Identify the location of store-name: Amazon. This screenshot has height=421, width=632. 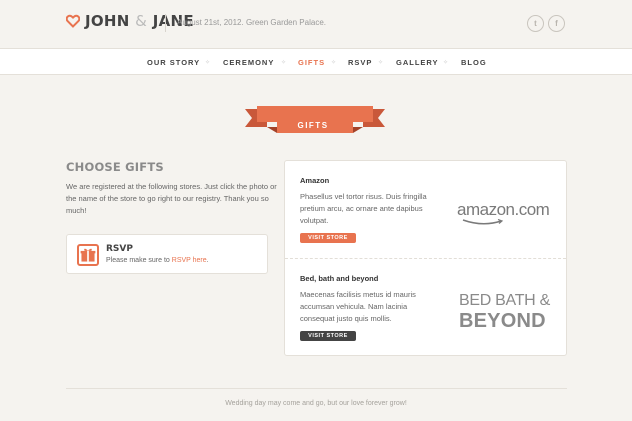
(314, 180).